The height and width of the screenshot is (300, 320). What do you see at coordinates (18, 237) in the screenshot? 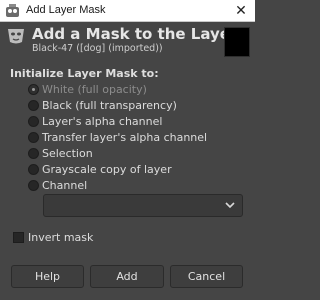
I see `invert-mask-checkbox` at bounding box center [18, 237].